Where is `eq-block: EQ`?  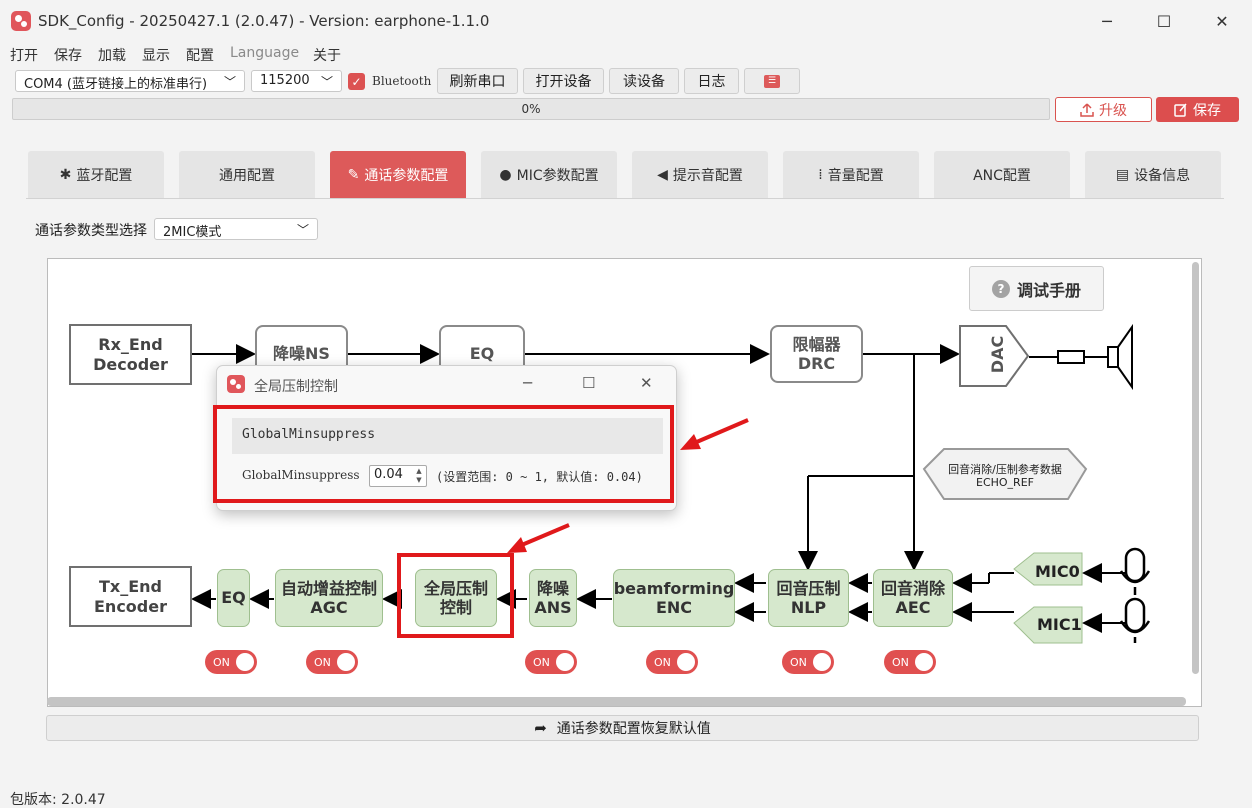
eq-block: EQ is located at coordinates (233, 598).